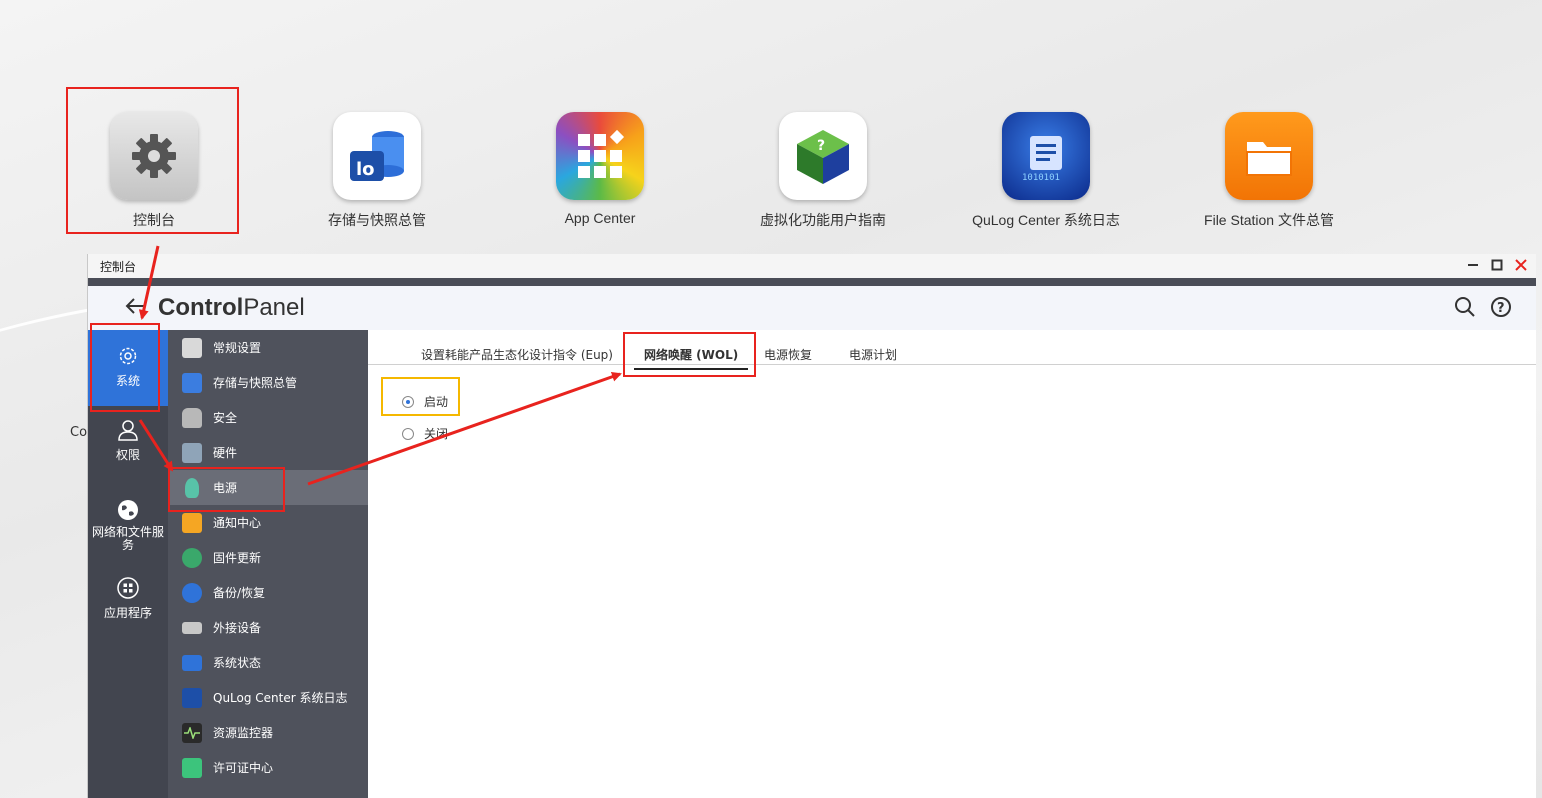 The image size is (1542, 798). What do you see at coordinates (118, 266) in the screenshot?
I see `window-title: 控制台` at bounding box center [118, 266].